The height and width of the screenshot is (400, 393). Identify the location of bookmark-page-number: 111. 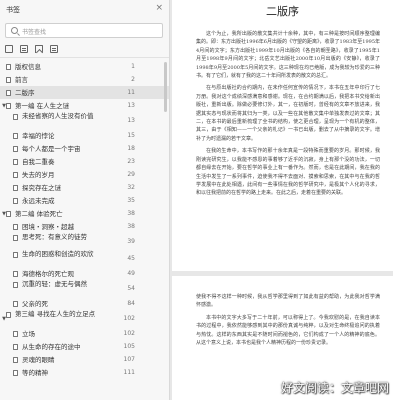
(129, 372).